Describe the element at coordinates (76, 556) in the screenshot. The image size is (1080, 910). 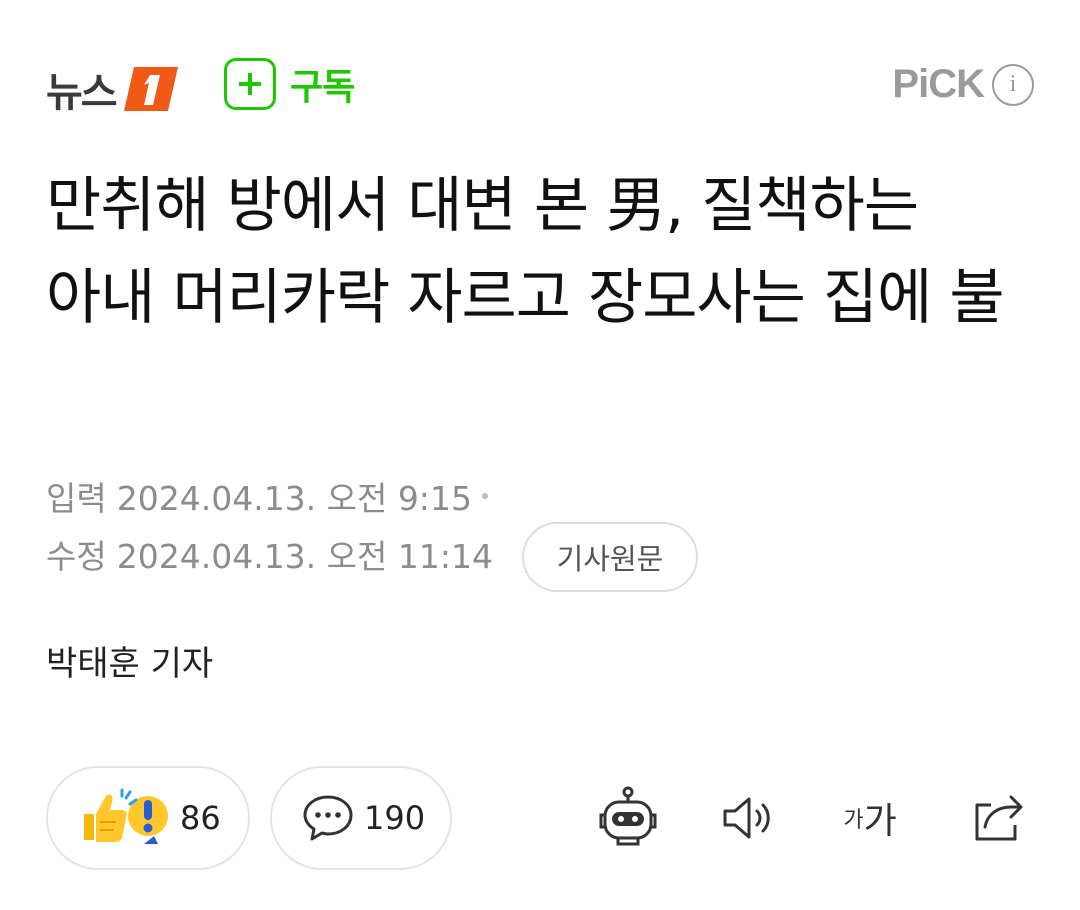
I see `edit-label: 수정` at that location.